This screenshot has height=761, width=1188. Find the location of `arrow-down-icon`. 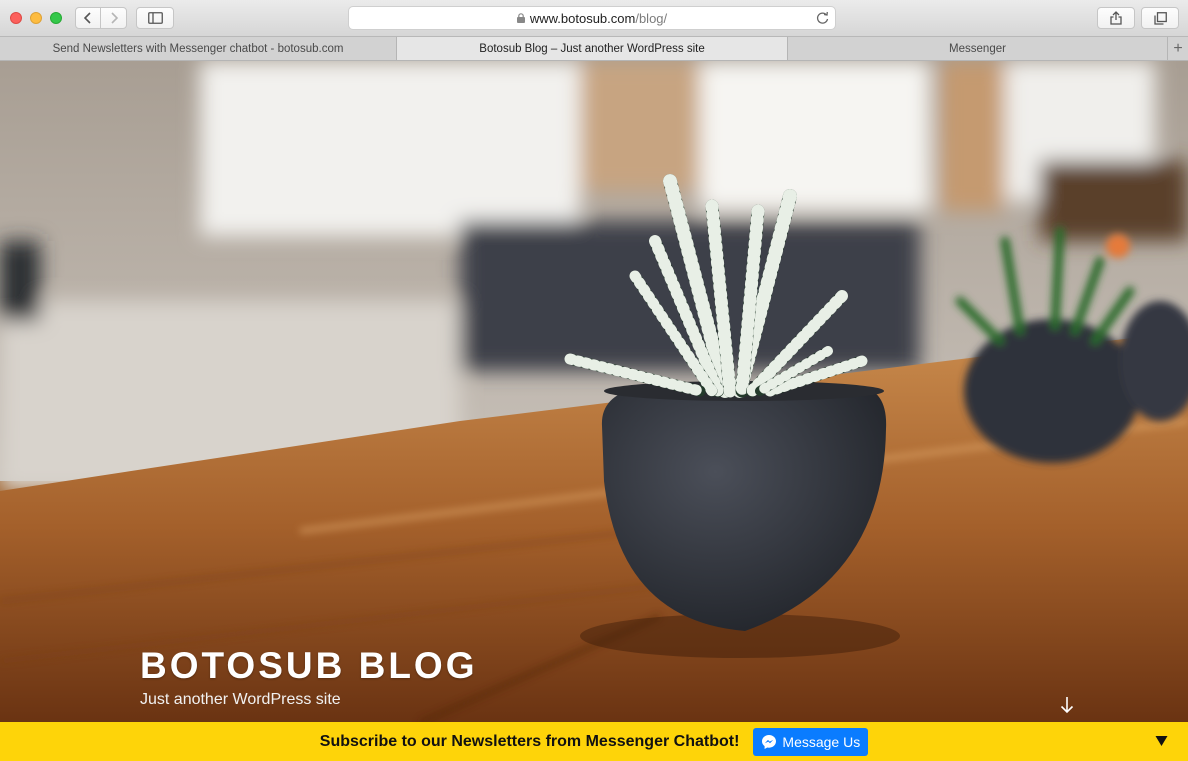

arrow-down-icon is located at coordinates (1067, 705).